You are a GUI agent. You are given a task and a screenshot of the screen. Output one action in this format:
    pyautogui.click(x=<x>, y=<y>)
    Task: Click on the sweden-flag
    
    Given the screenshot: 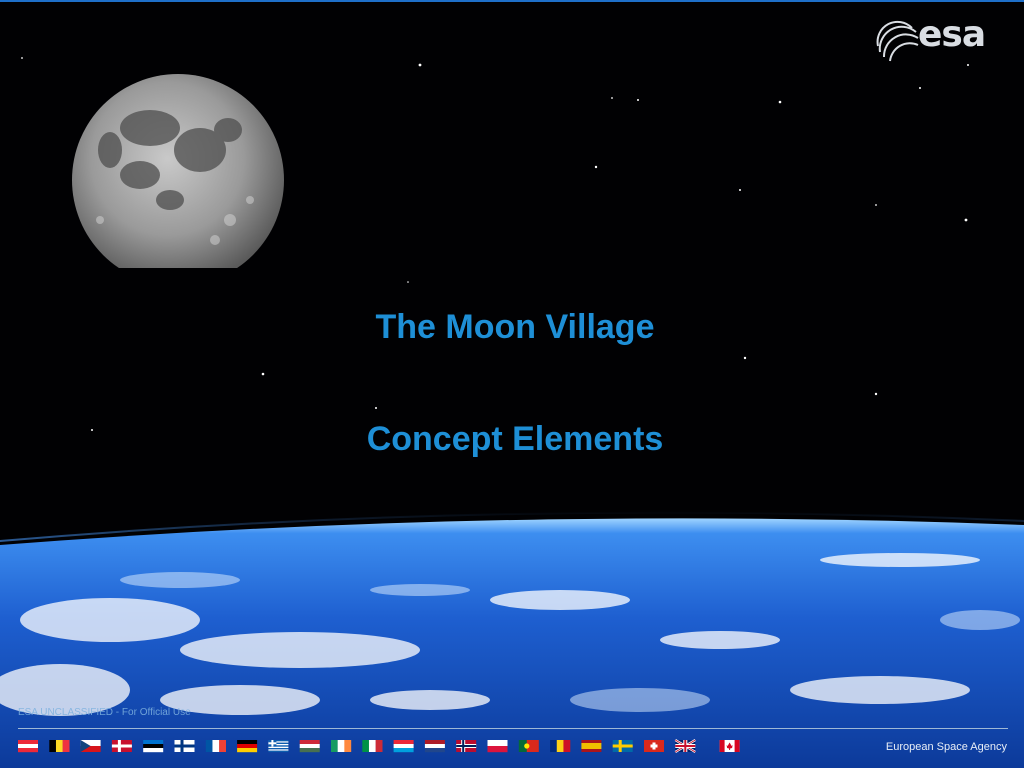 What is the action you would take?
    pyautogui.click(x=622, y=746)
    